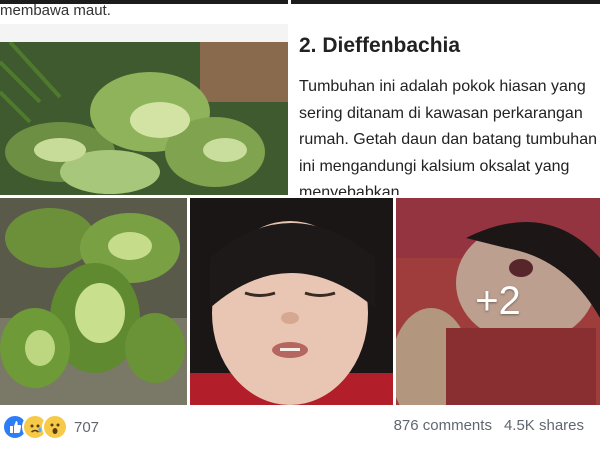 Image resolution: width=600 pixels, height=450 pixels. I want to click on more-photos-count: +2, so click(498, 301).